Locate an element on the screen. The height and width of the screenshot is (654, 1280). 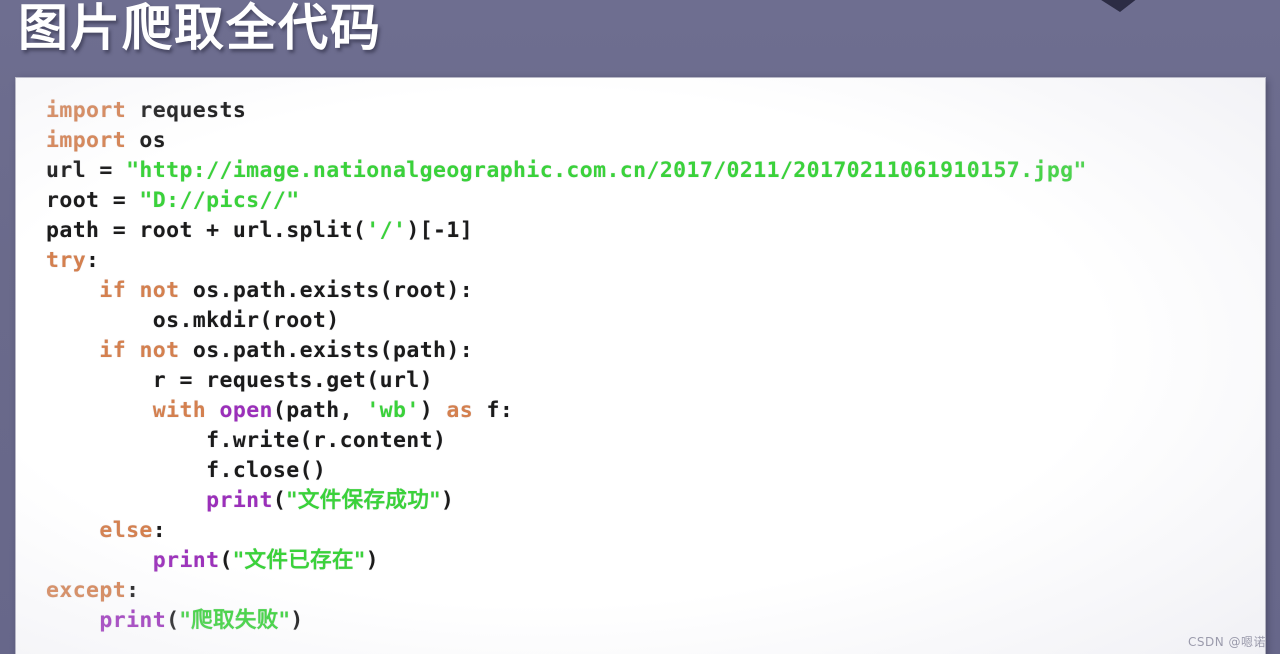
code-token-pl: os is located at coordinates (146, 140).